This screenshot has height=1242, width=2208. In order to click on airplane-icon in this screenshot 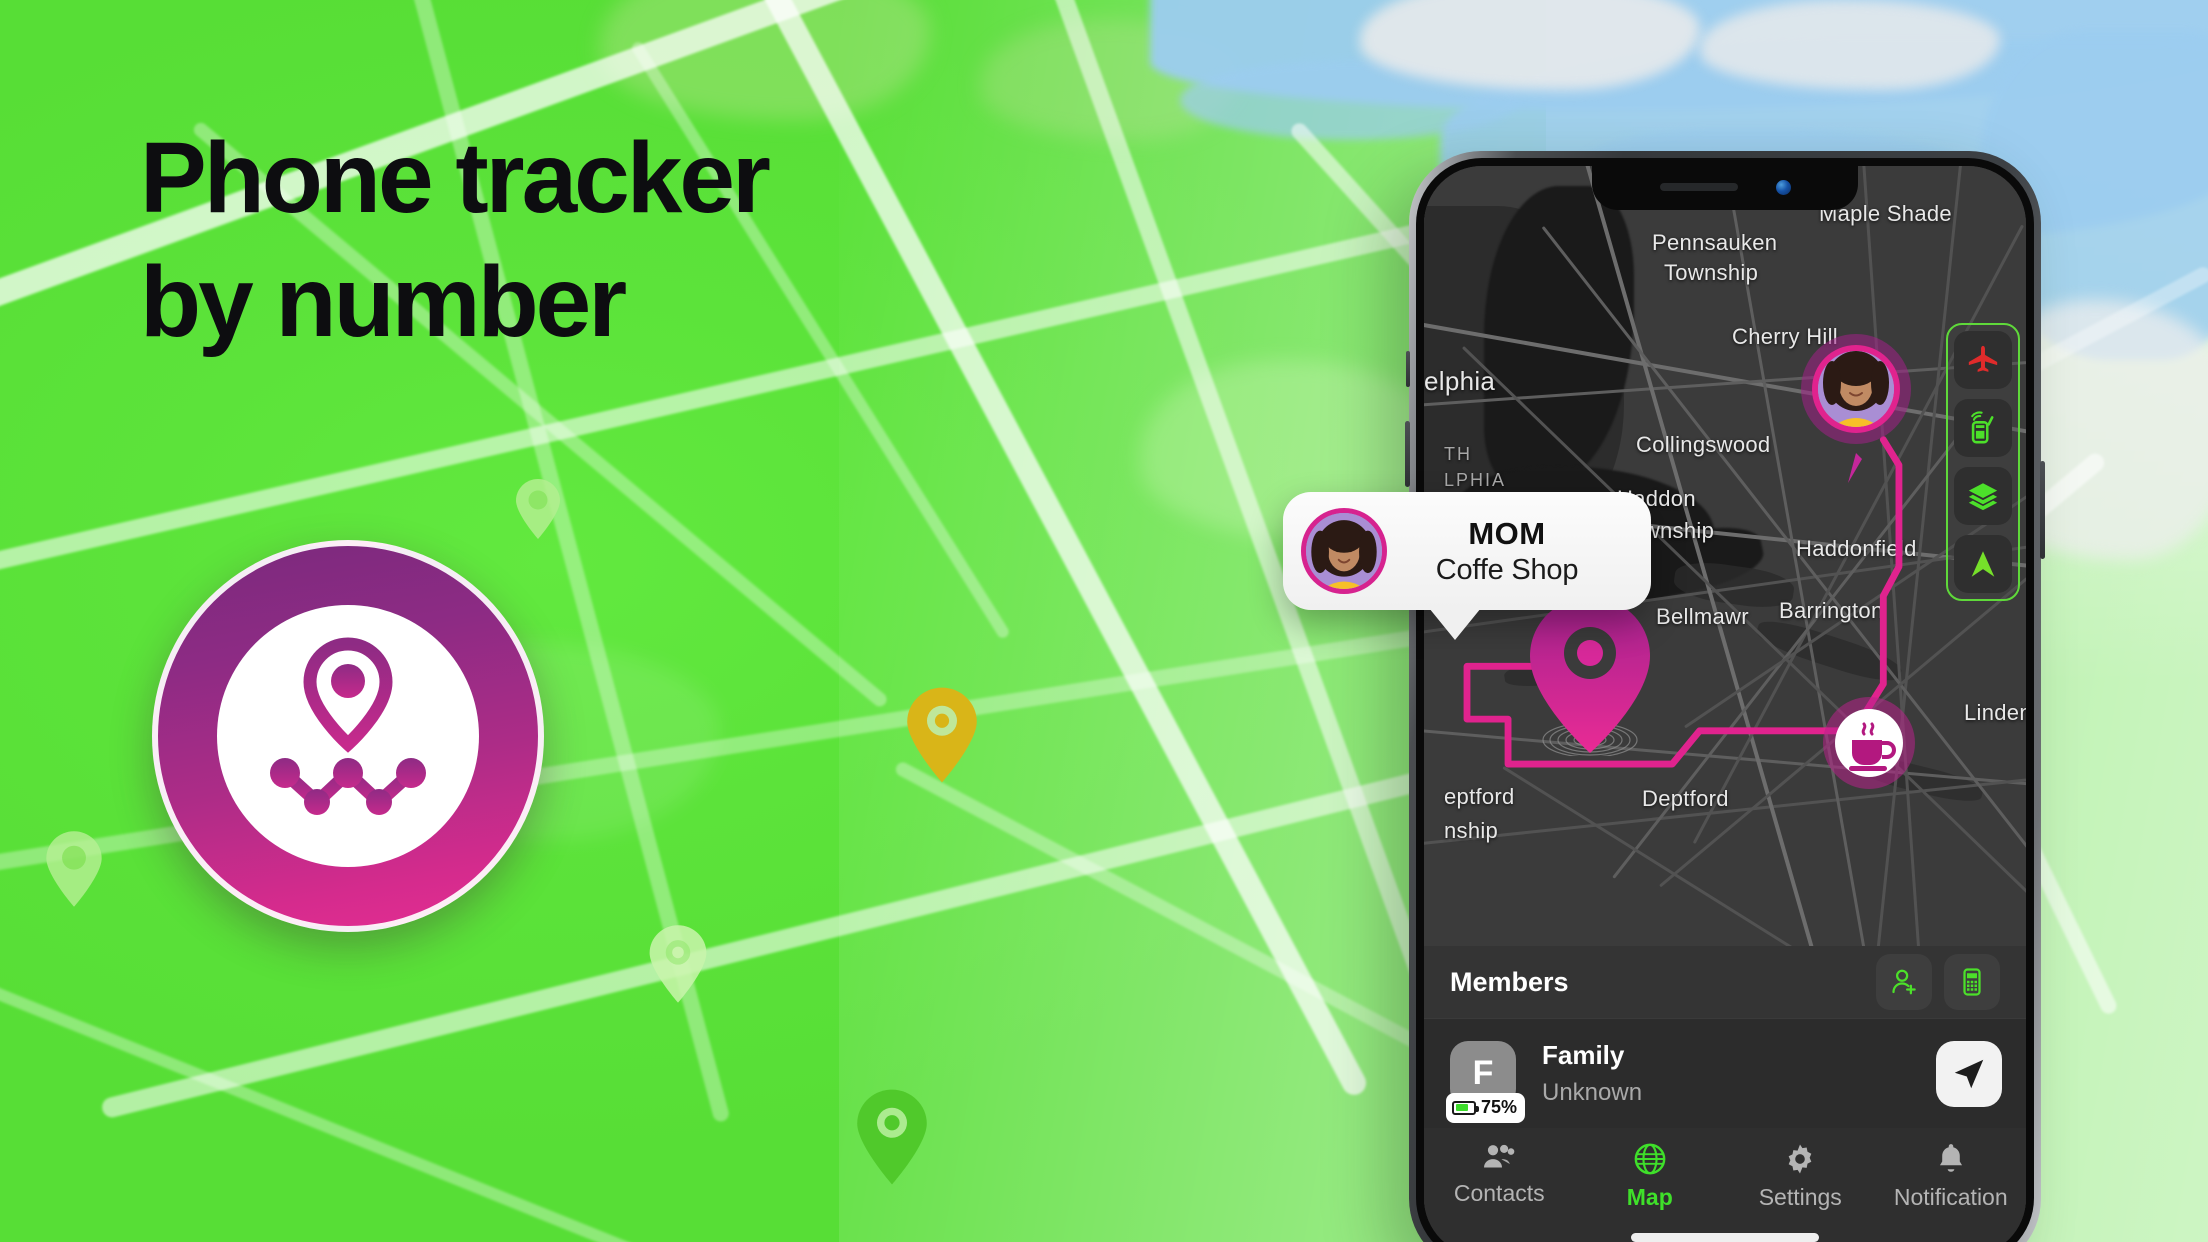, I will do `click(1983, 358)`.